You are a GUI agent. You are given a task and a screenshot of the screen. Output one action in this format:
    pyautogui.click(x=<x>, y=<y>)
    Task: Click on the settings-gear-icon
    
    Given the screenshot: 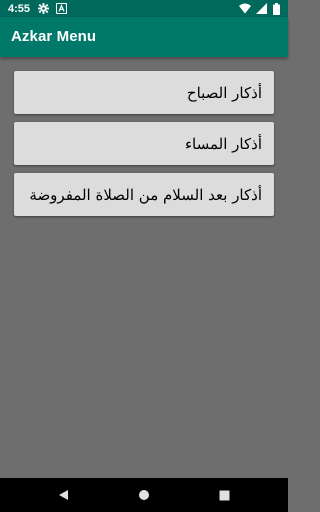 What is the action you would take?
    pyautogui.click(x=44, y=8)
    